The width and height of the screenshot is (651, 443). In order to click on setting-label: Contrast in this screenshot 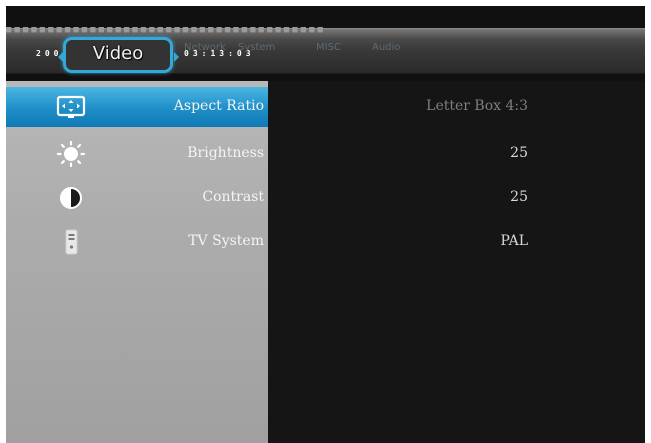, I will do `click(233, 197)`.